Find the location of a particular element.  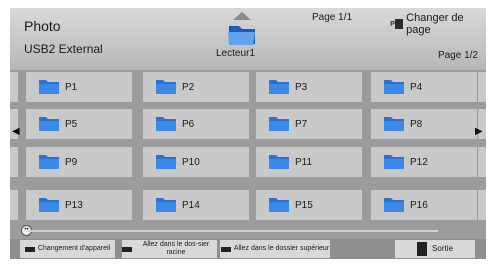

change-page-label: Changer de page is located at coordinates (435, 24).